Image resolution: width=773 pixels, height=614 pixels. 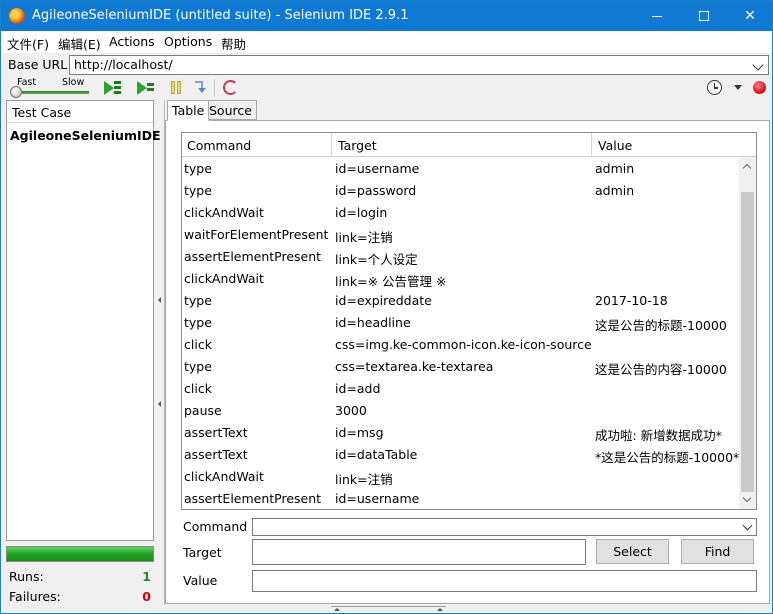 I want to click on row-value: *这是公告的标题-10000*, so click(x=667, y=457).